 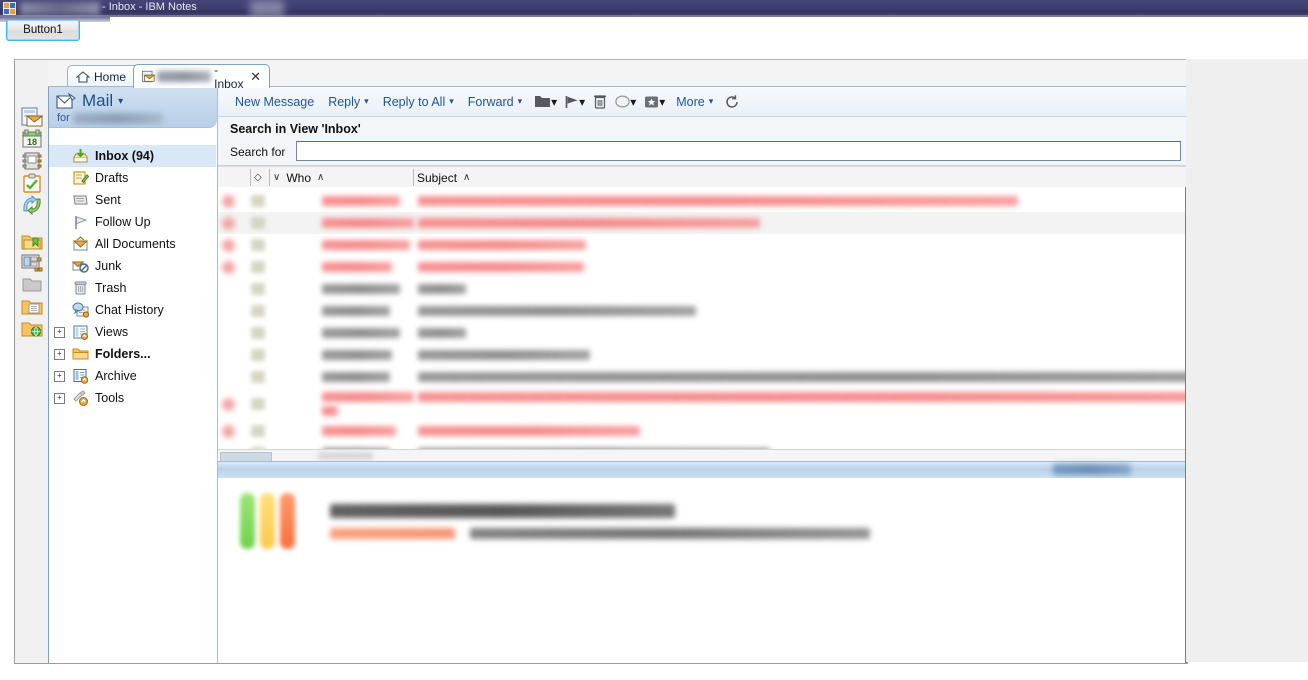 I want to click on col-subject: Subject ∧, so click(x=443, y=177).